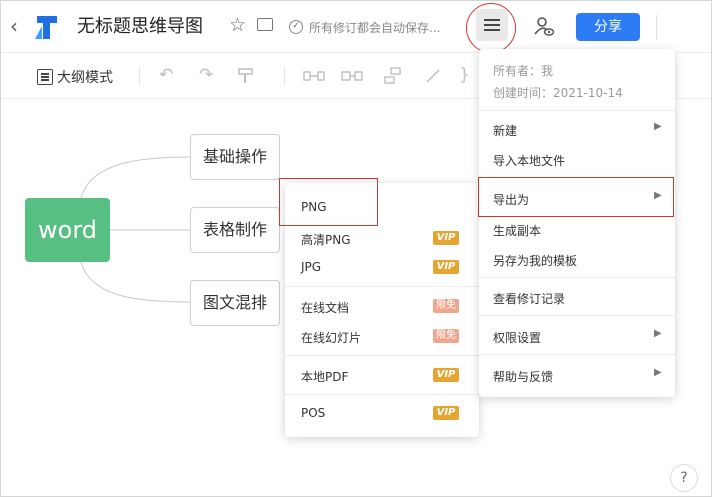 The image size is (712, 497). Describe the element at coordinates (237, 25) in the screenshot. I see `star-icon: ☆` at that location.